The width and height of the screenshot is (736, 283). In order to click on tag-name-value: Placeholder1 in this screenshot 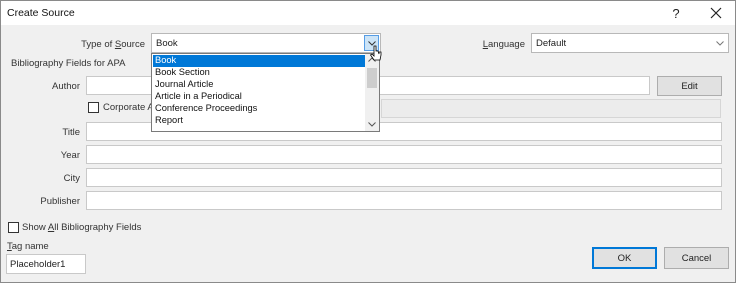, I will do `click(38, 264)`.